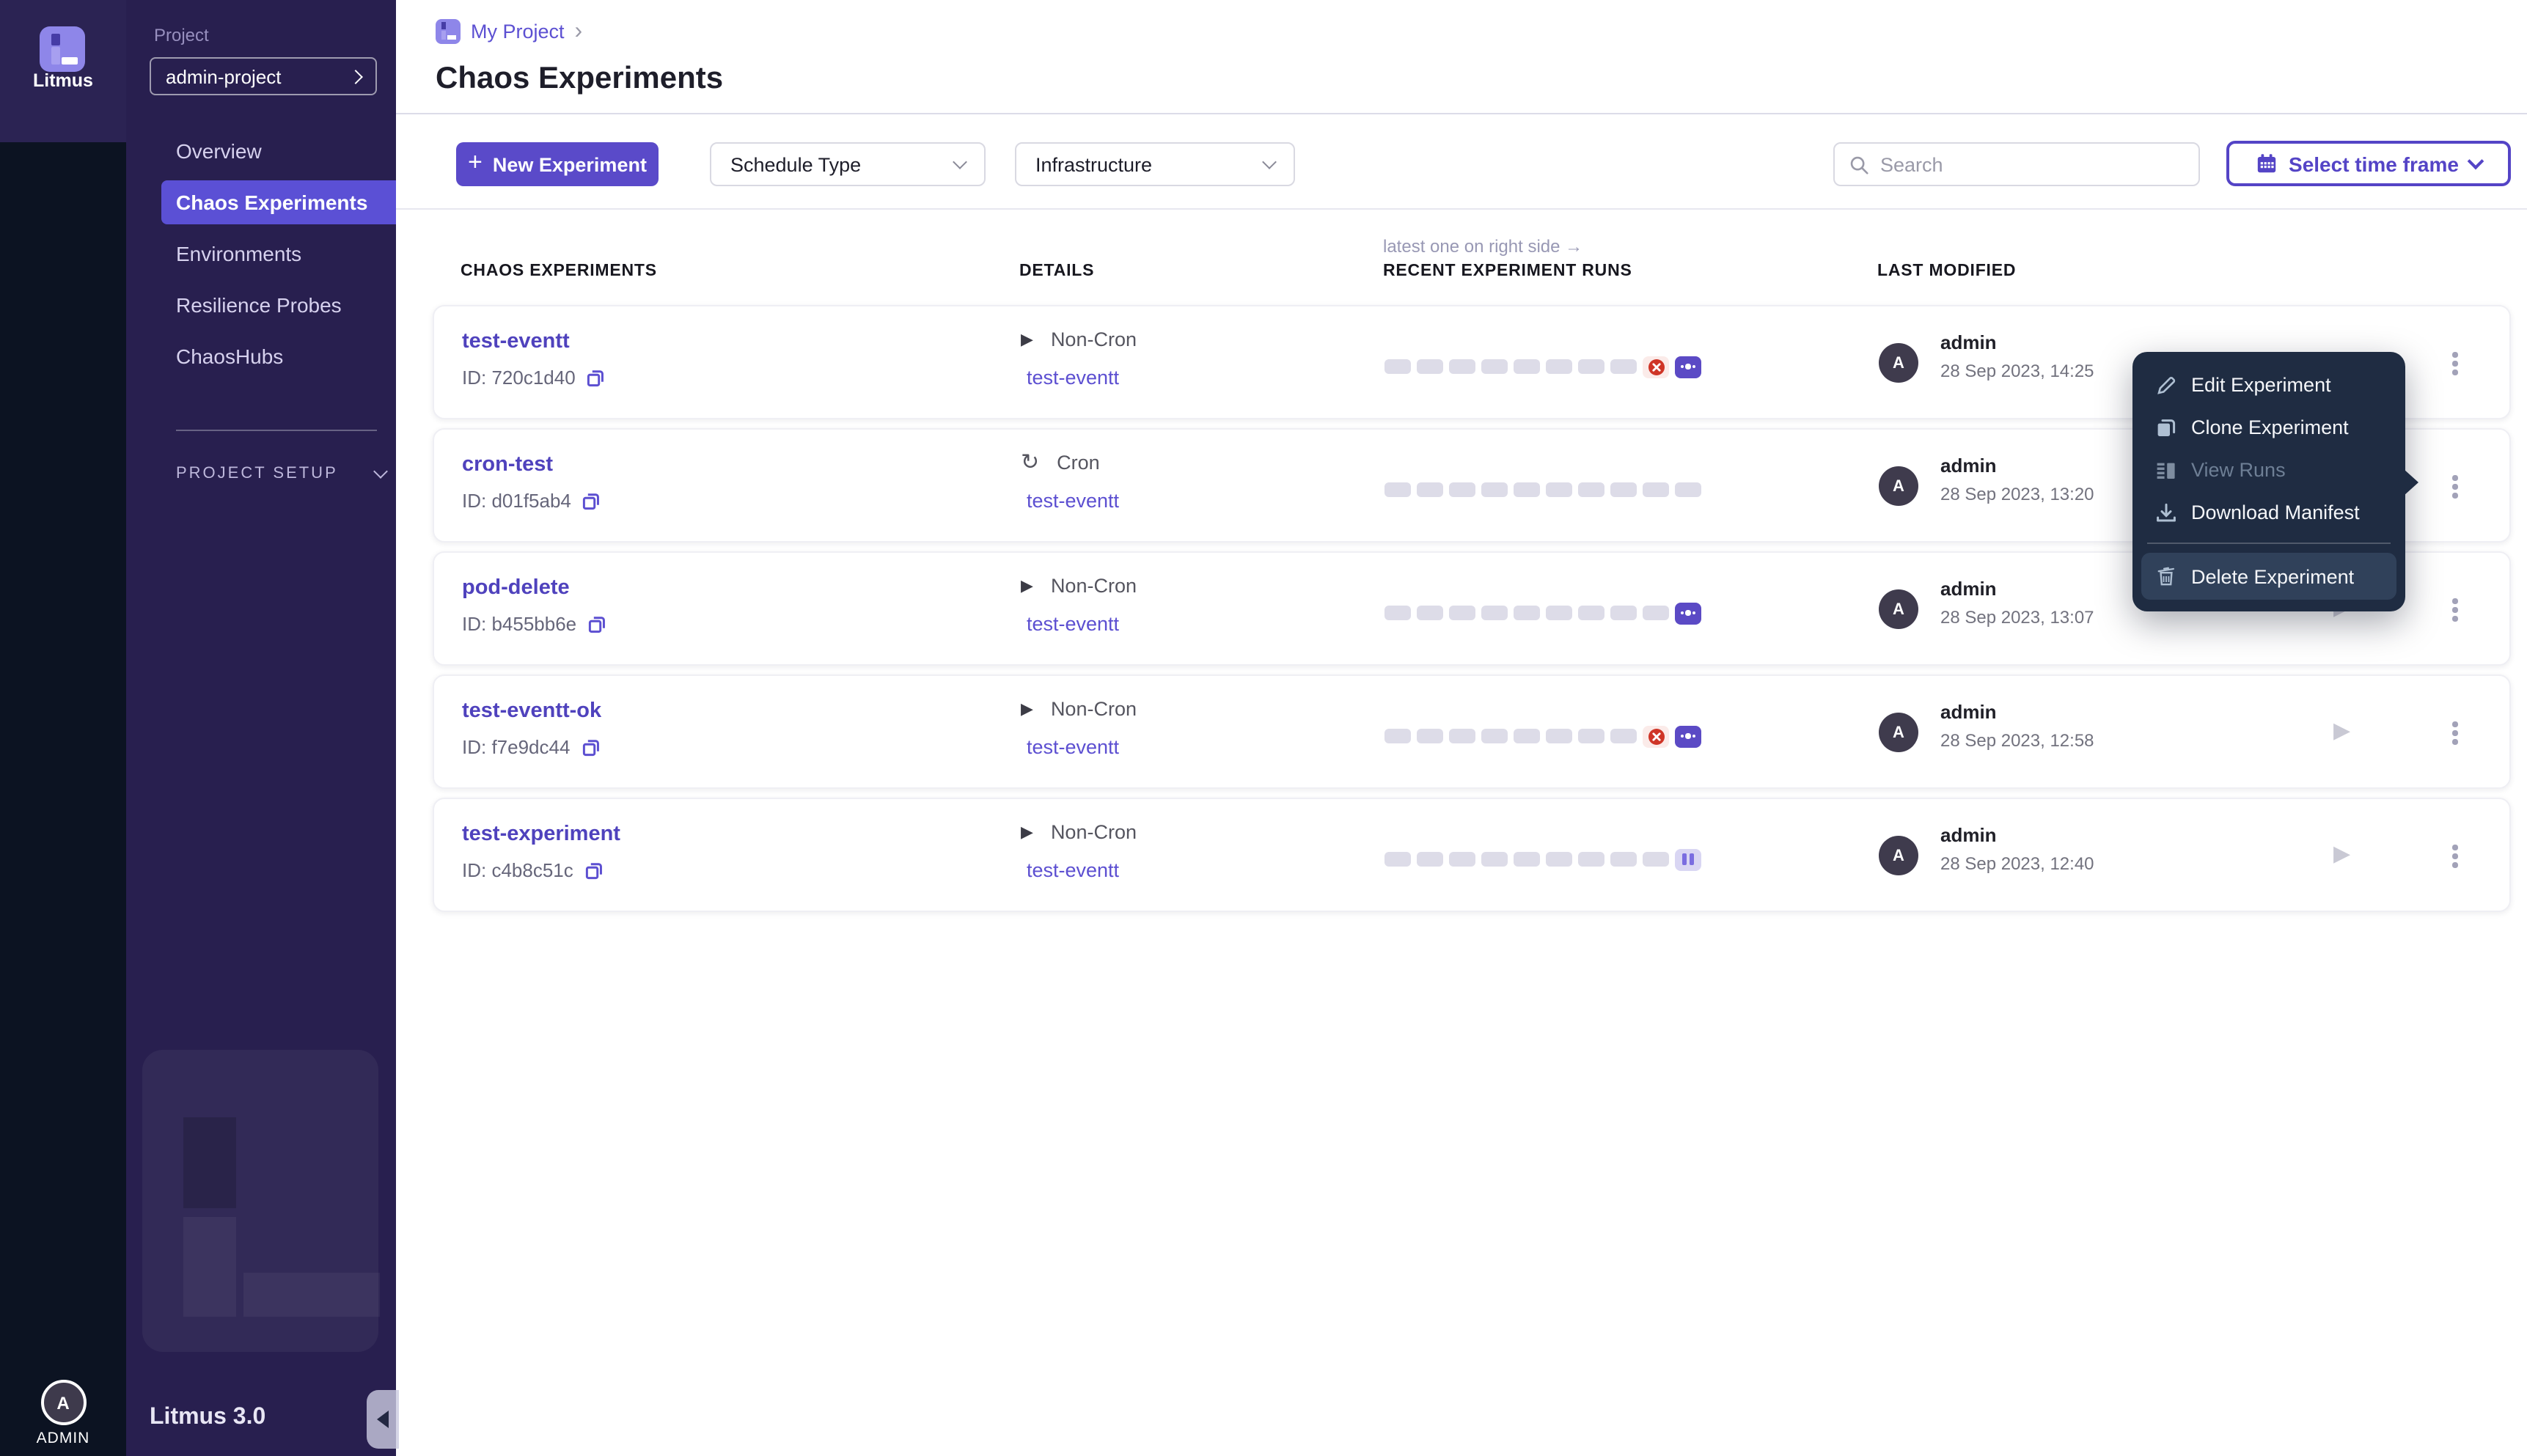  Describe the element at coordinates (1688, 859) in the screenshot. I see `run-status-paused-icon` at that location.